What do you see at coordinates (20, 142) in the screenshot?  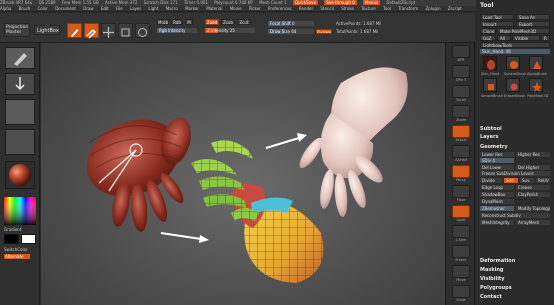 I see `texture-thumbnail` at bounding box center [20, 142].